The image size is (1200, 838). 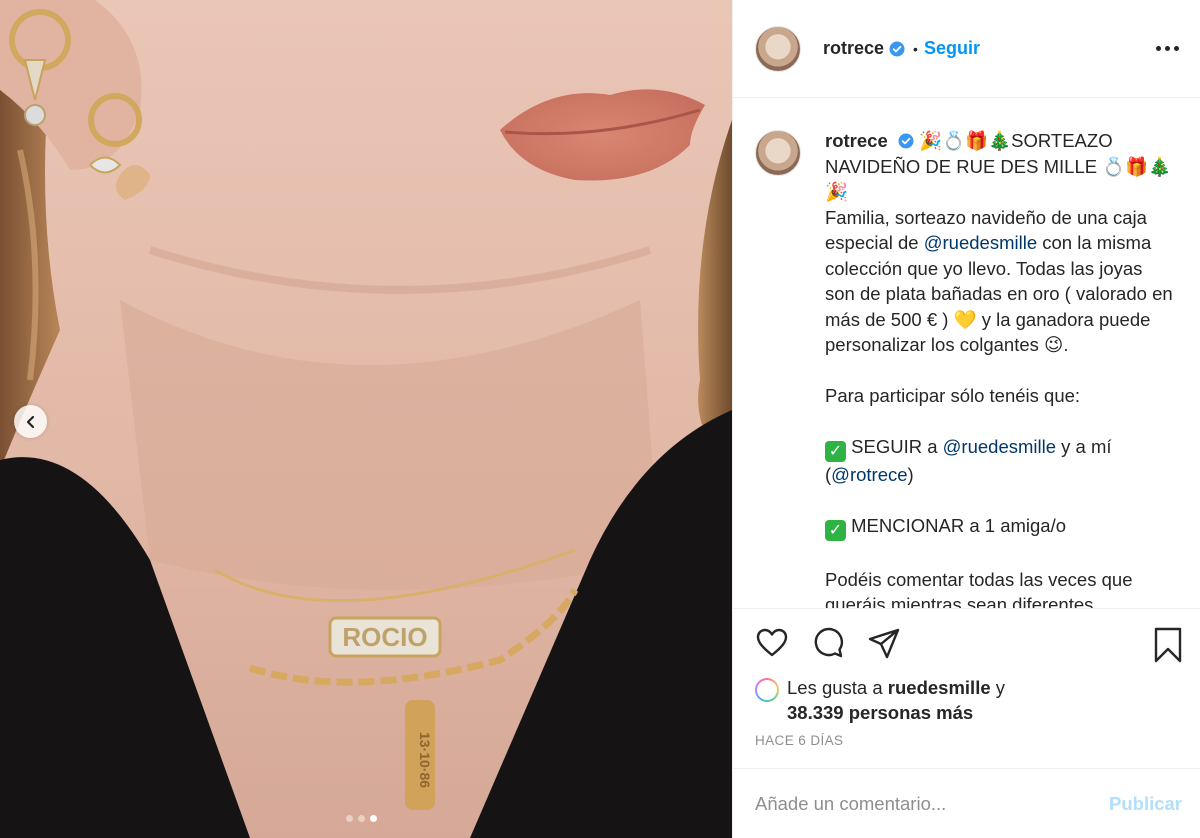 What do you see at coordinates (920, 803) in the screenshot?
I see `comment-input` at bounding box center [920, 803].